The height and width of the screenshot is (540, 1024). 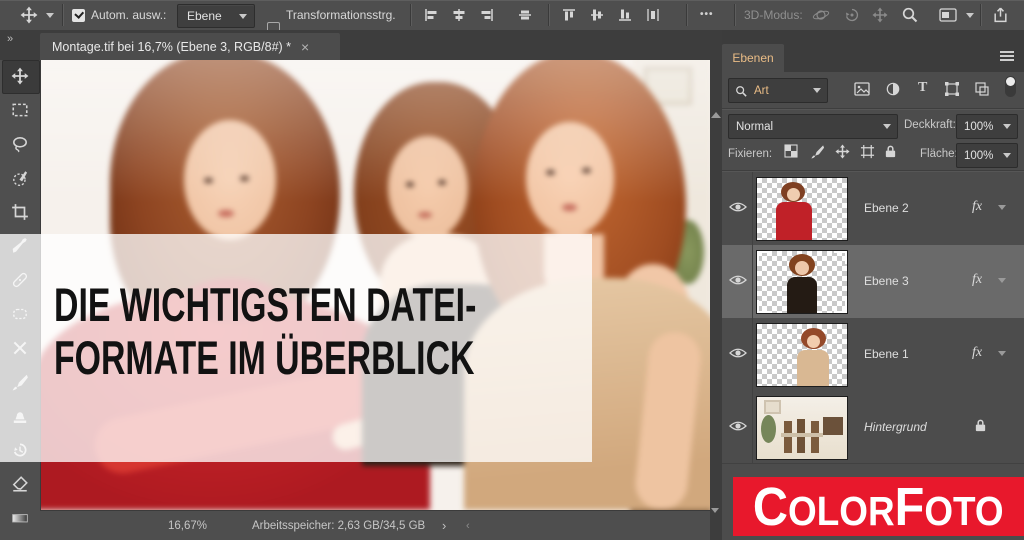 I want to click on share-export-icon, so click(x=1000, y=14).